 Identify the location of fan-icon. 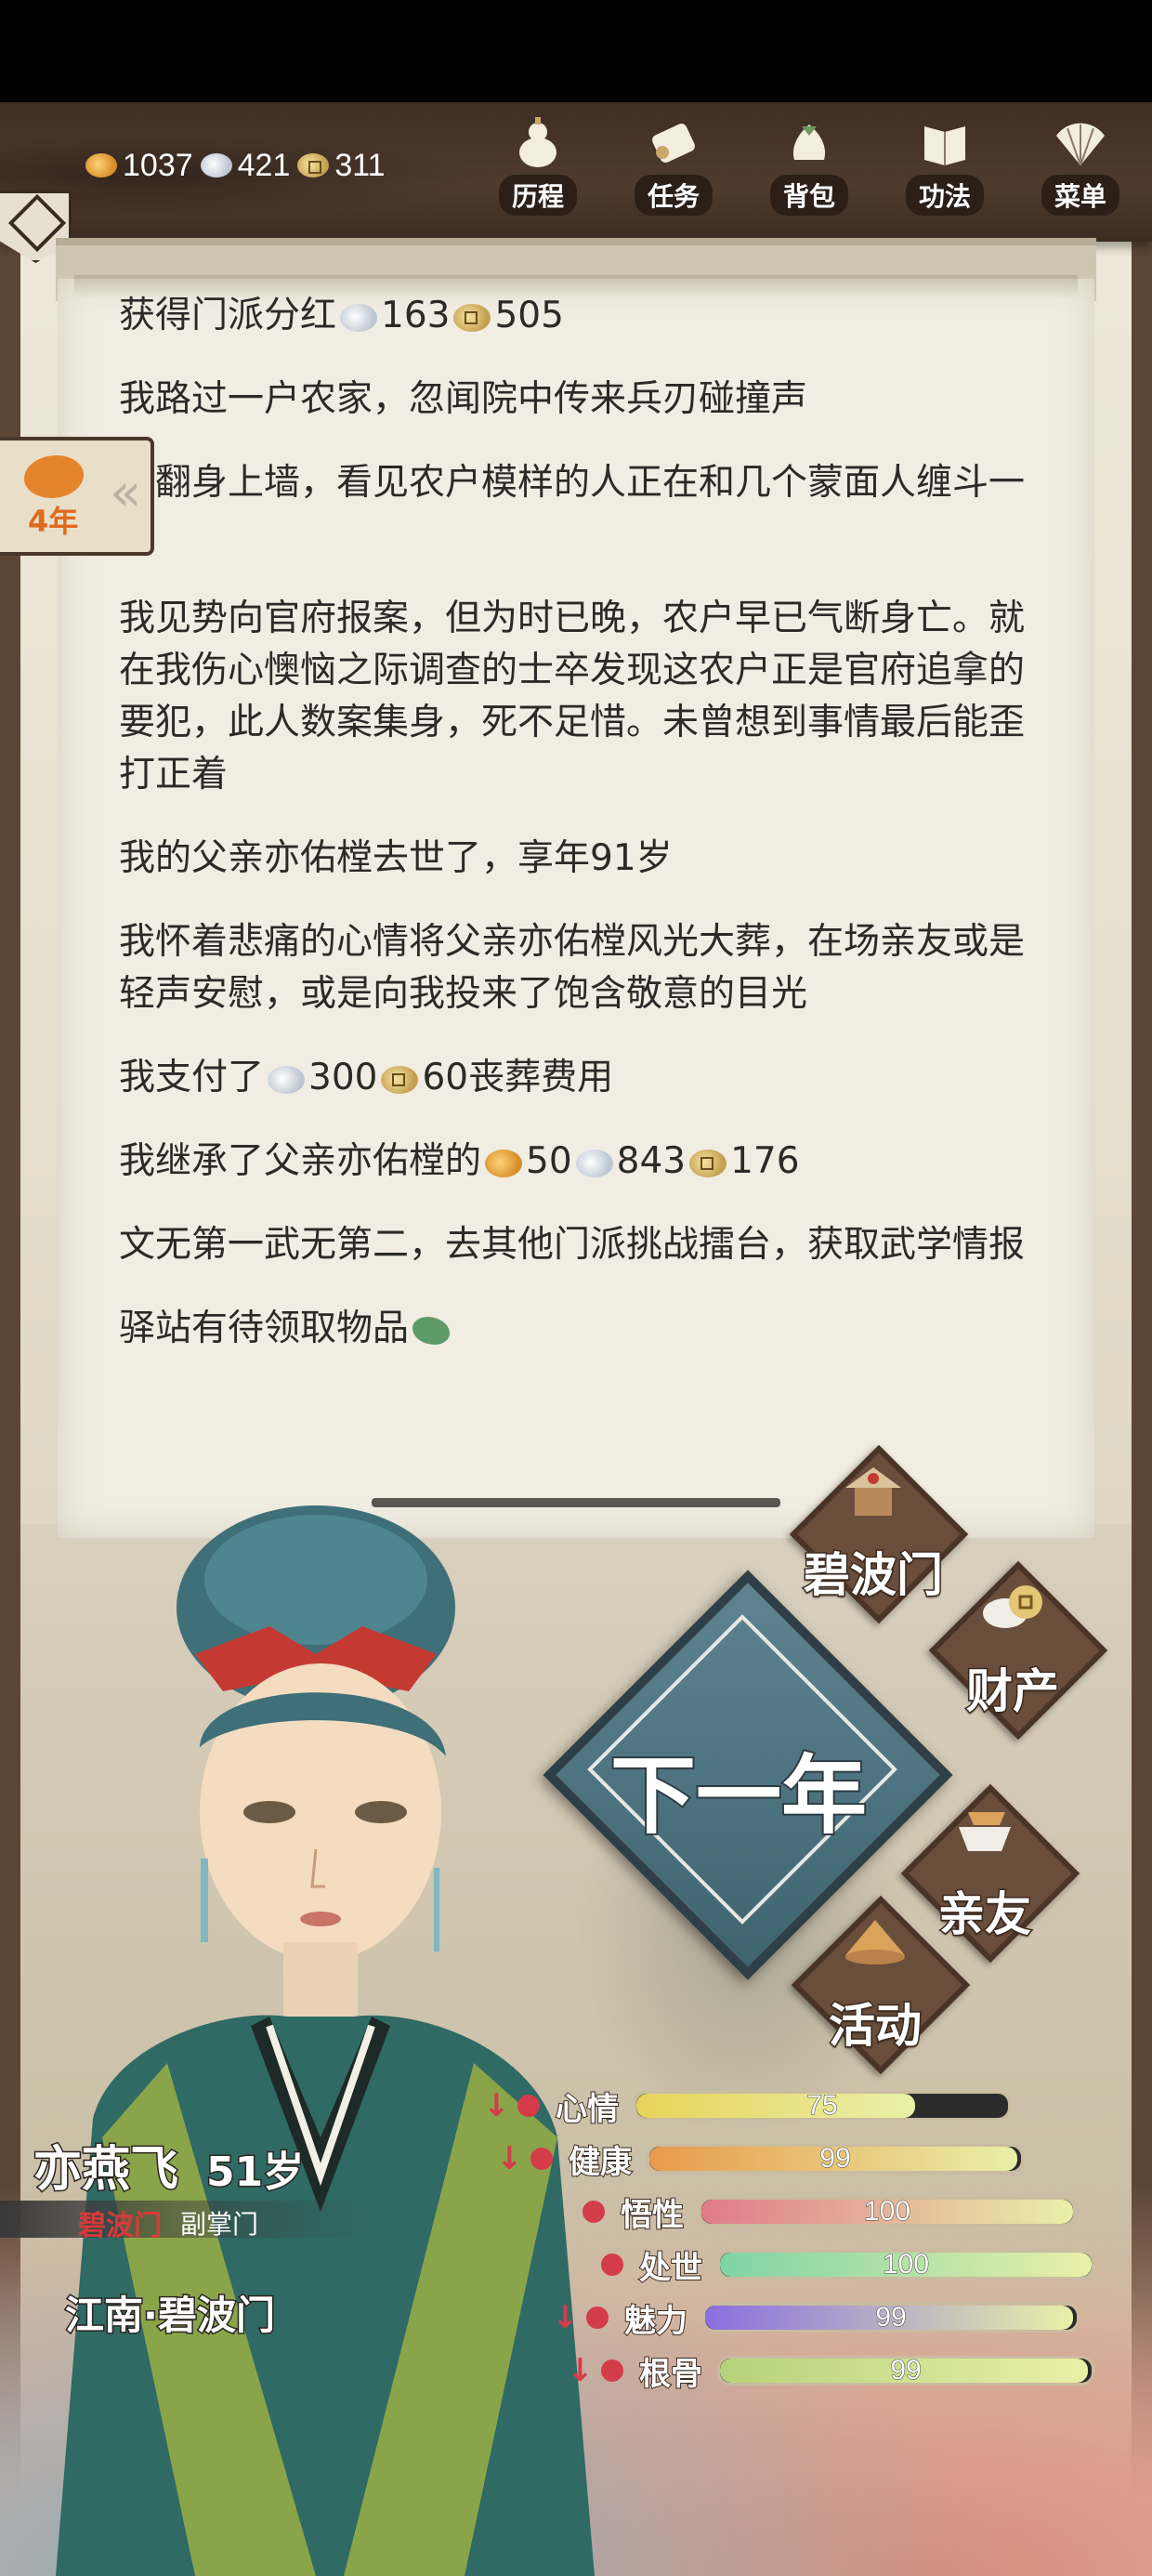
(1080, 143).